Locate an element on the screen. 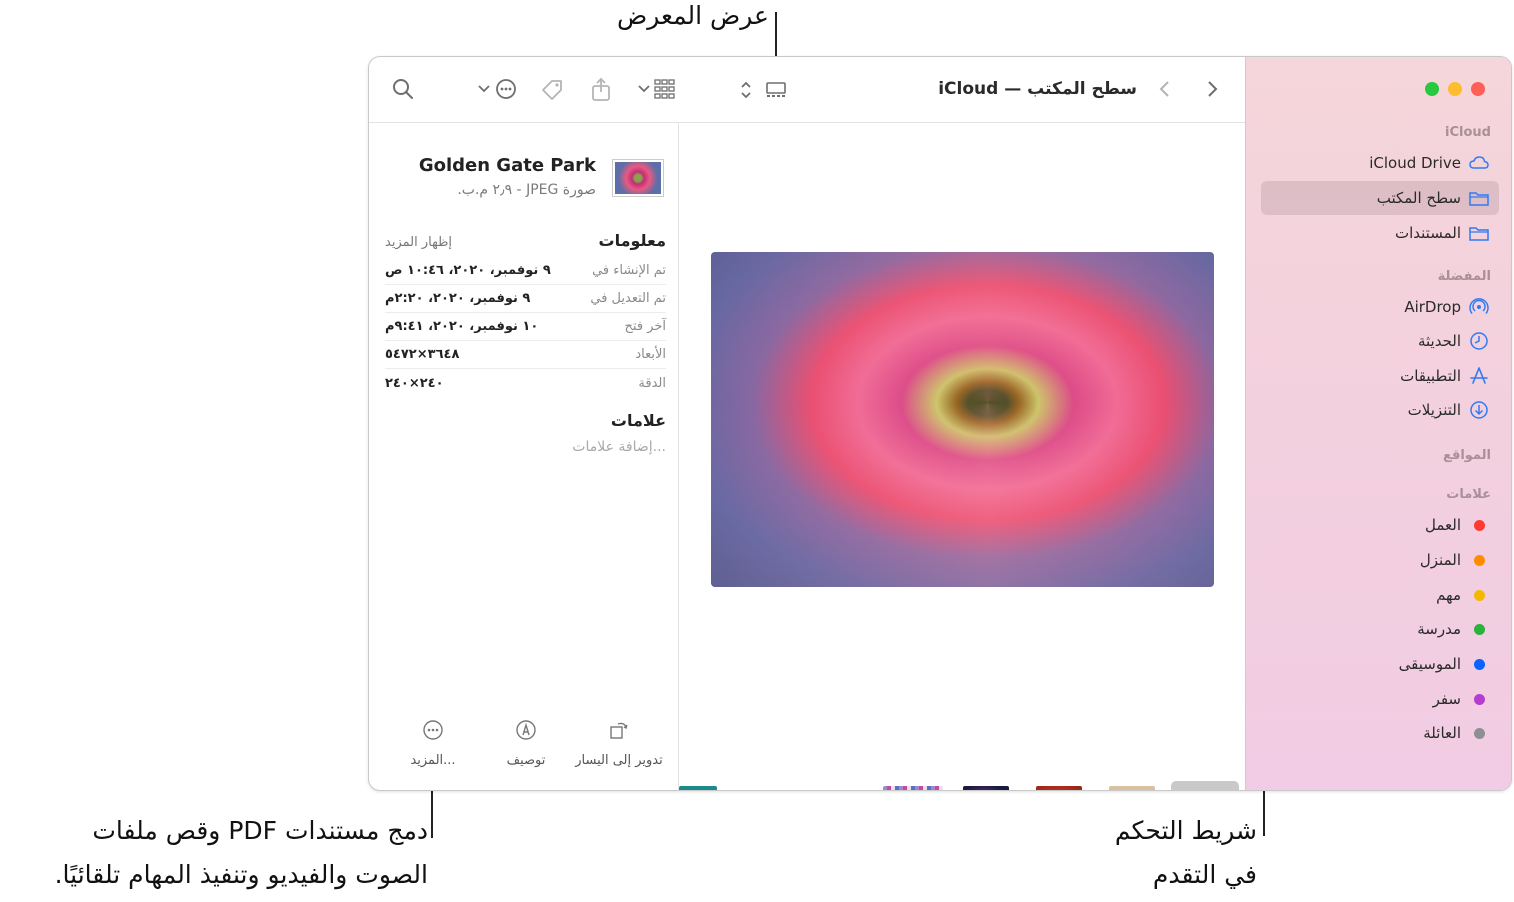 This screenshot has height=902, width=1514. sidebar-tag-home: المنزل is located at coordinates (1380, 560).